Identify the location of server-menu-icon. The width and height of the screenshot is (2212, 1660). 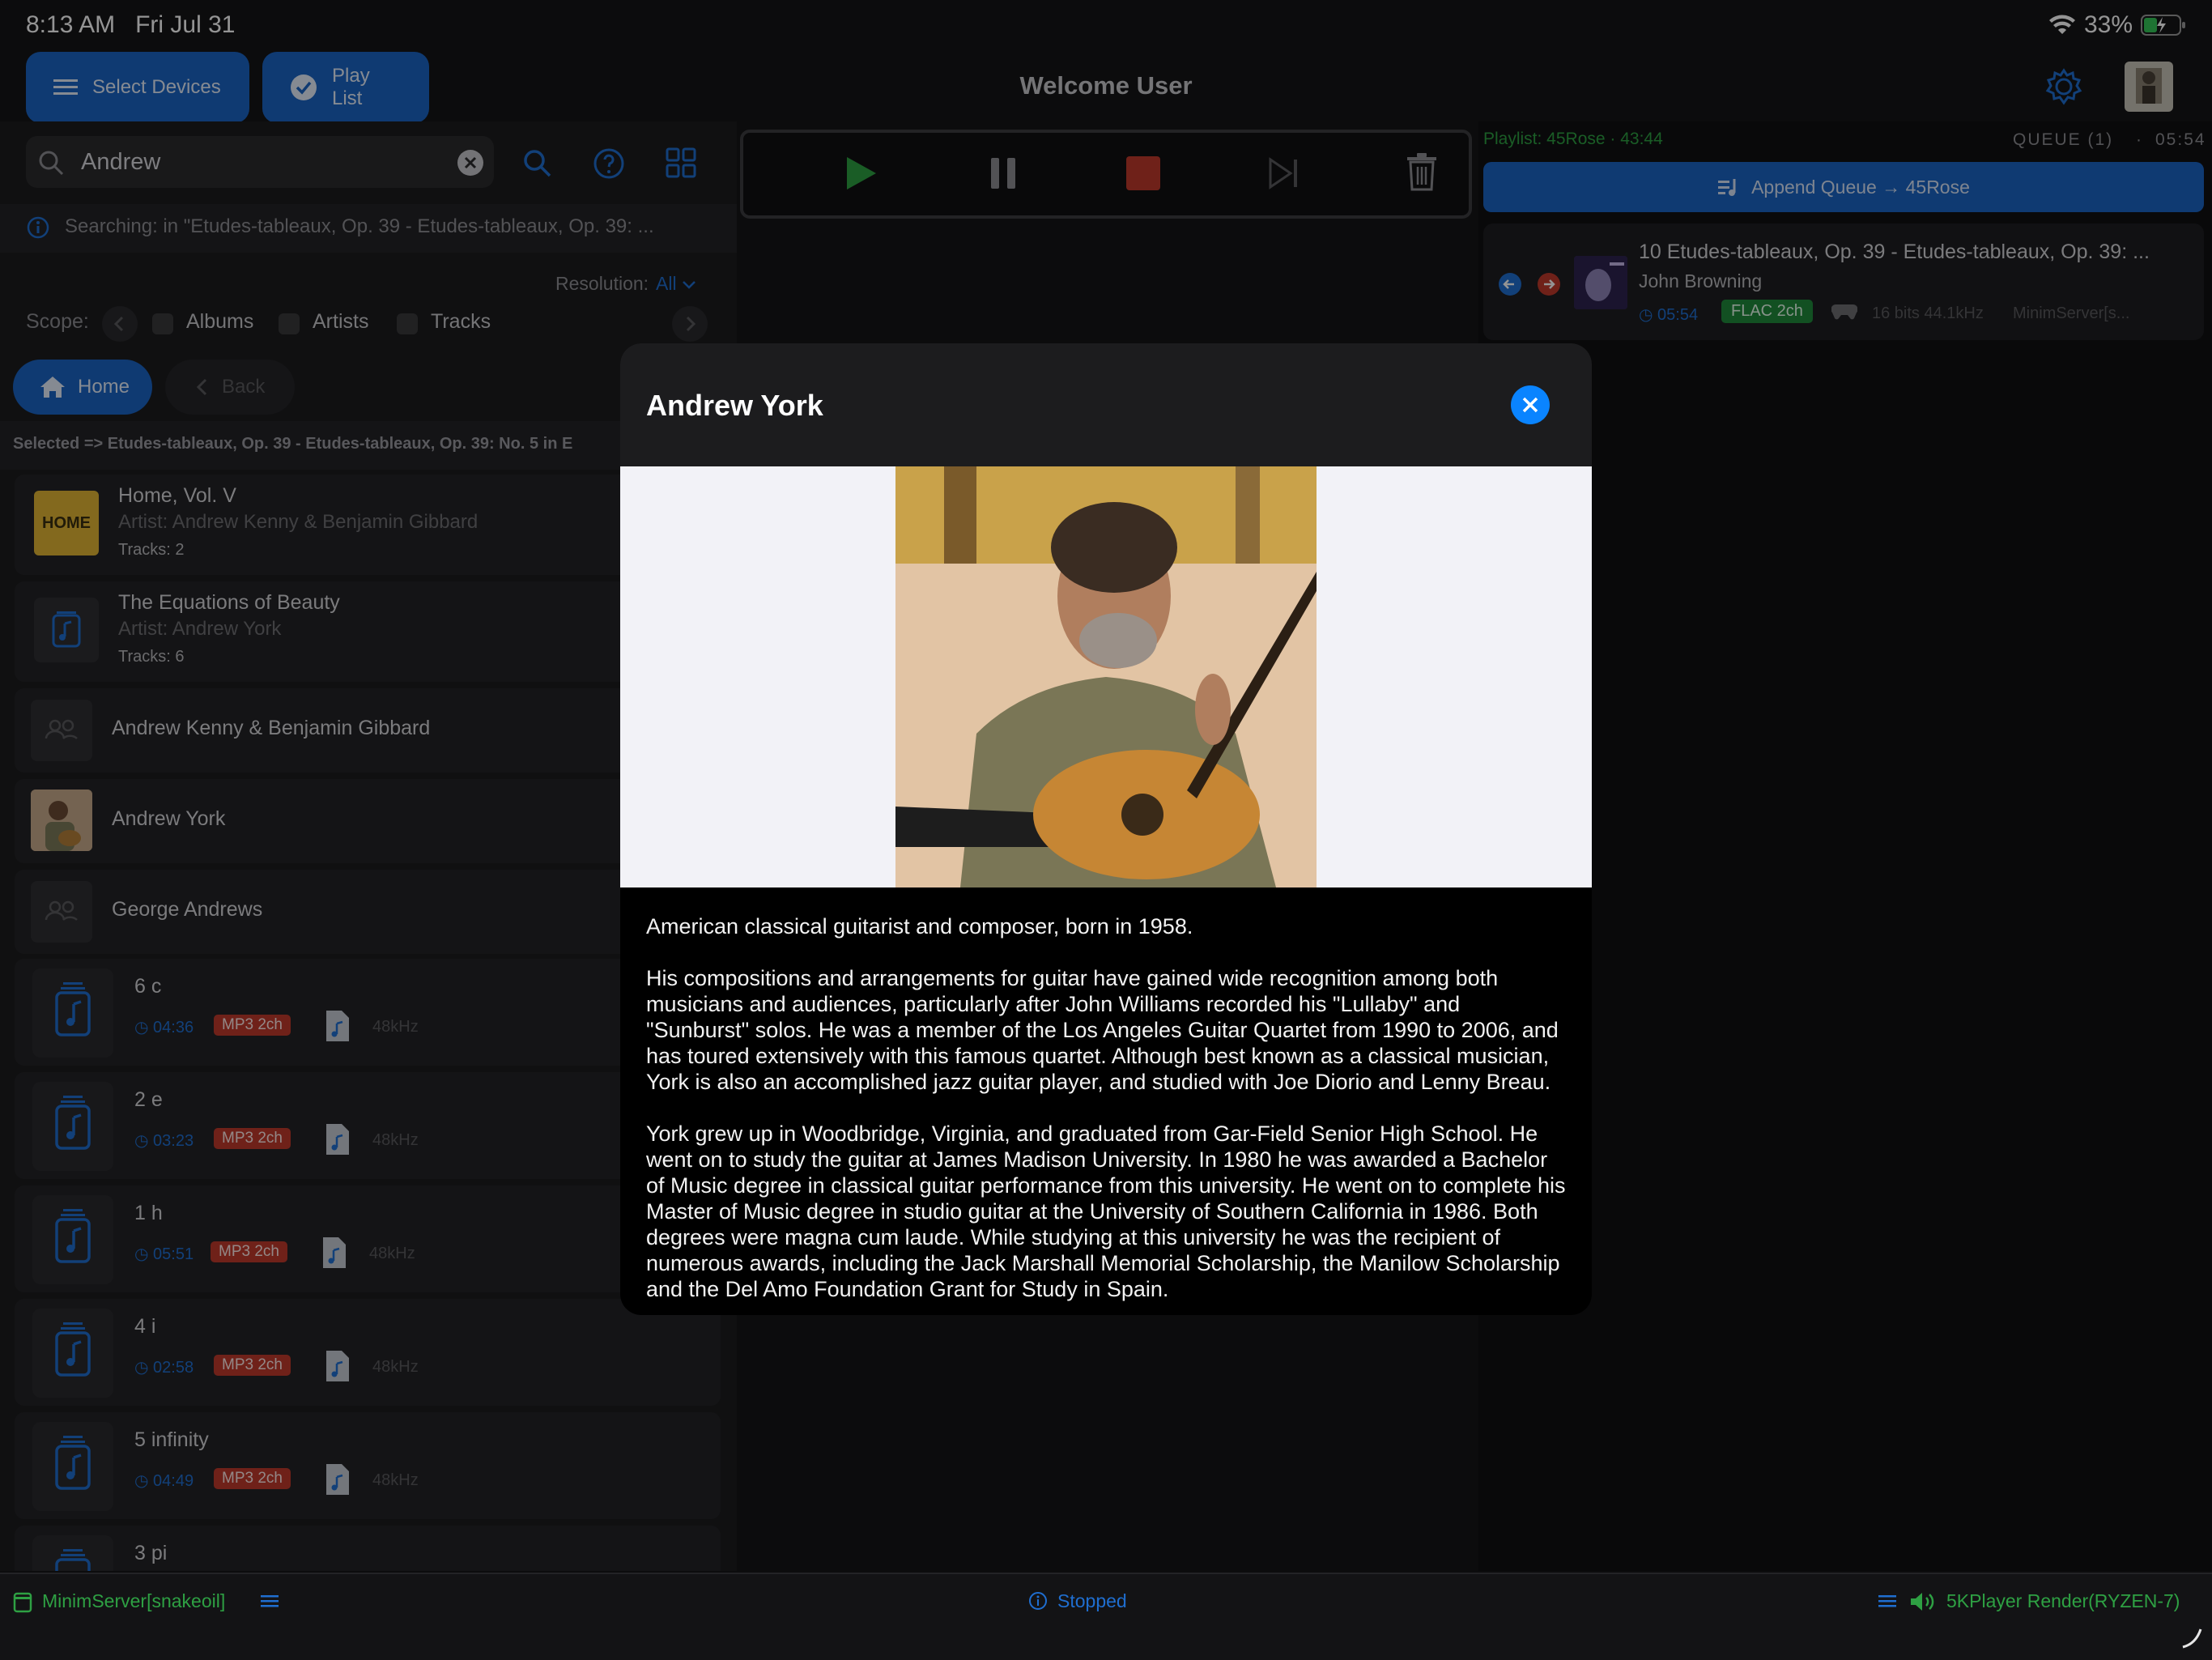
(270, 1601).